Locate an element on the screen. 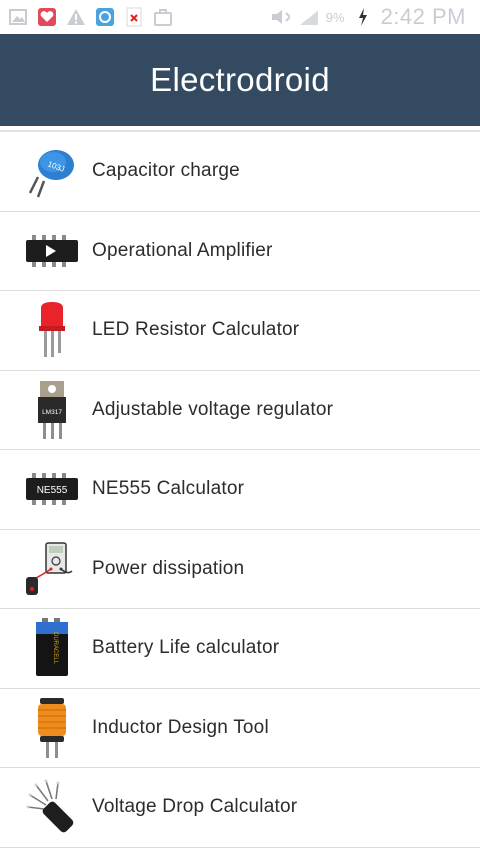  list-item-label: Adjustable voltage regulator is located at coordinates (213, 409).